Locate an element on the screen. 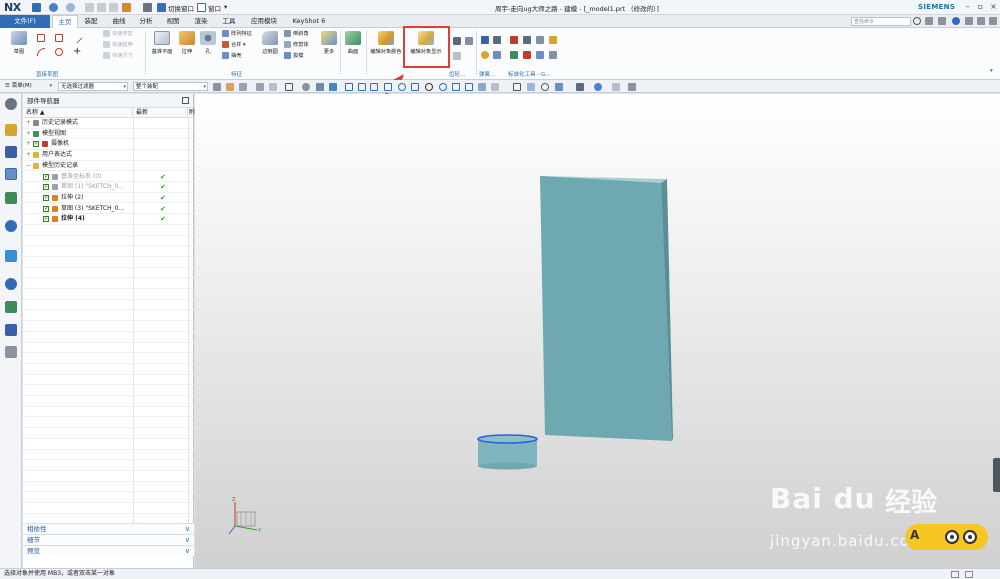 This screenshot has height=579, width=1000. sketch-button: 草图 is located at coordinates (19, 46).